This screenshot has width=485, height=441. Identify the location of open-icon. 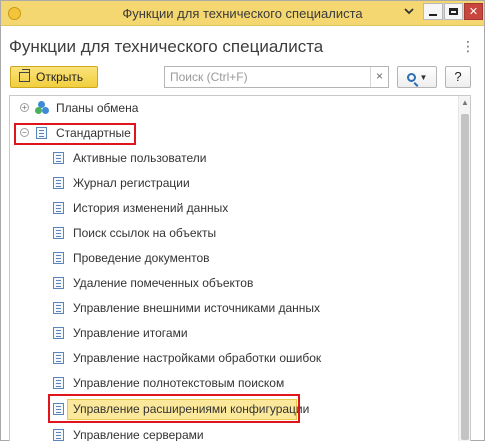
(24, 75).